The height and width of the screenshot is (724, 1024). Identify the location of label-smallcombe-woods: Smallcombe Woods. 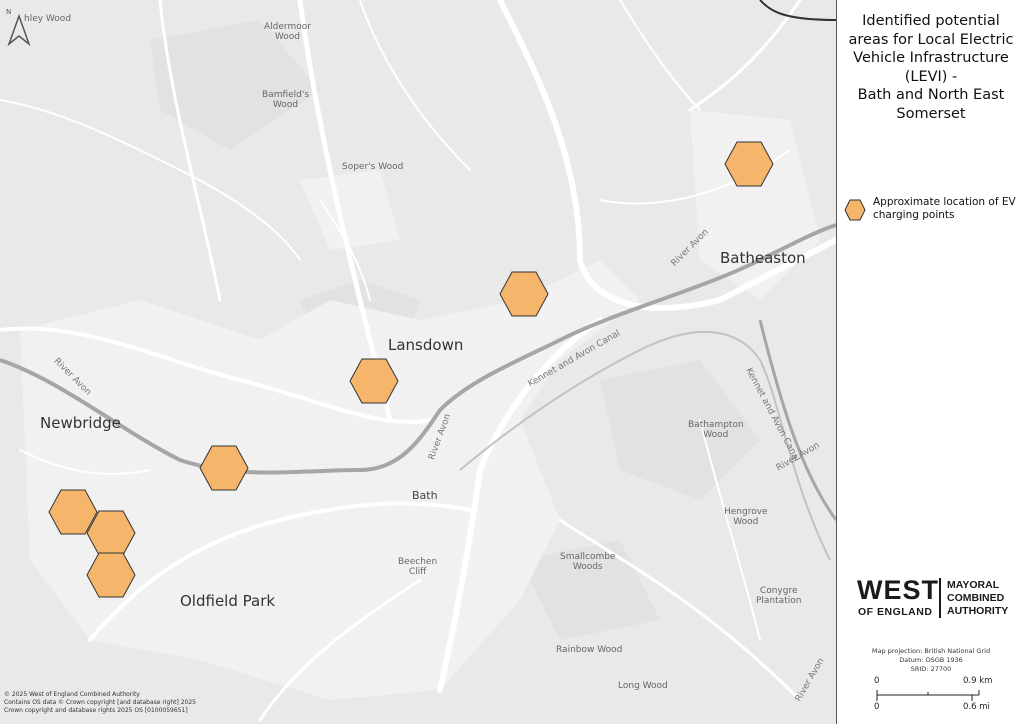
(588, 562).